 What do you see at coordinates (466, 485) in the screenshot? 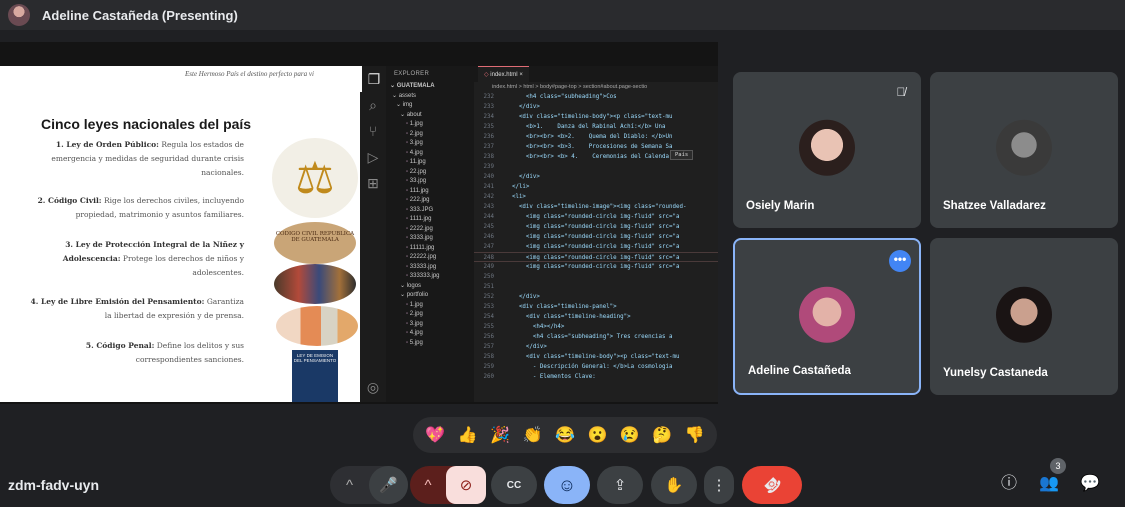
I see `camera-off-button: ⊘` at bounding box center [466, 485].